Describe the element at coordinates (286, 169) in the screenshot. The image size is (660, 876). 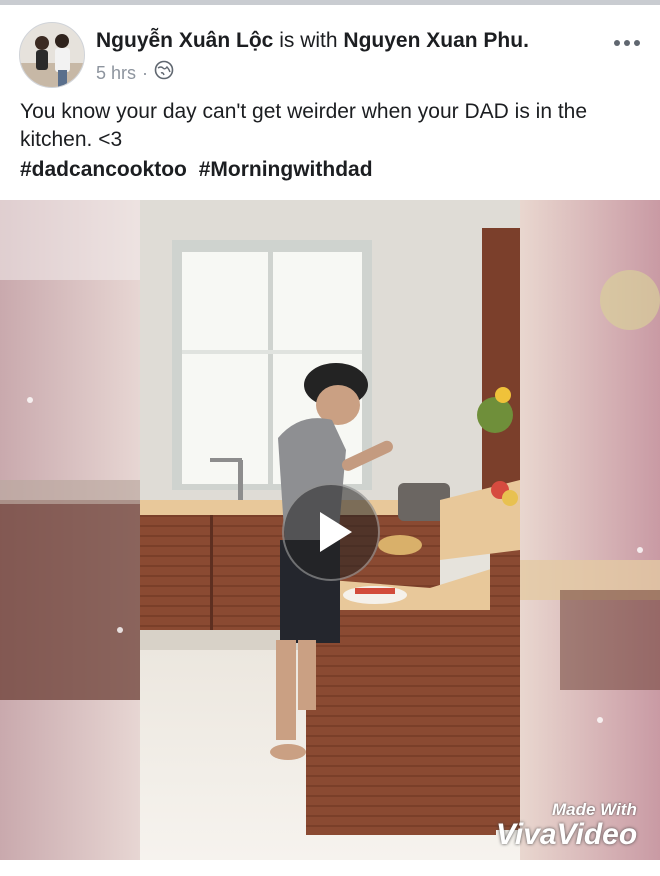
I see `hashtag-link: #Morningwithdad` at that location.